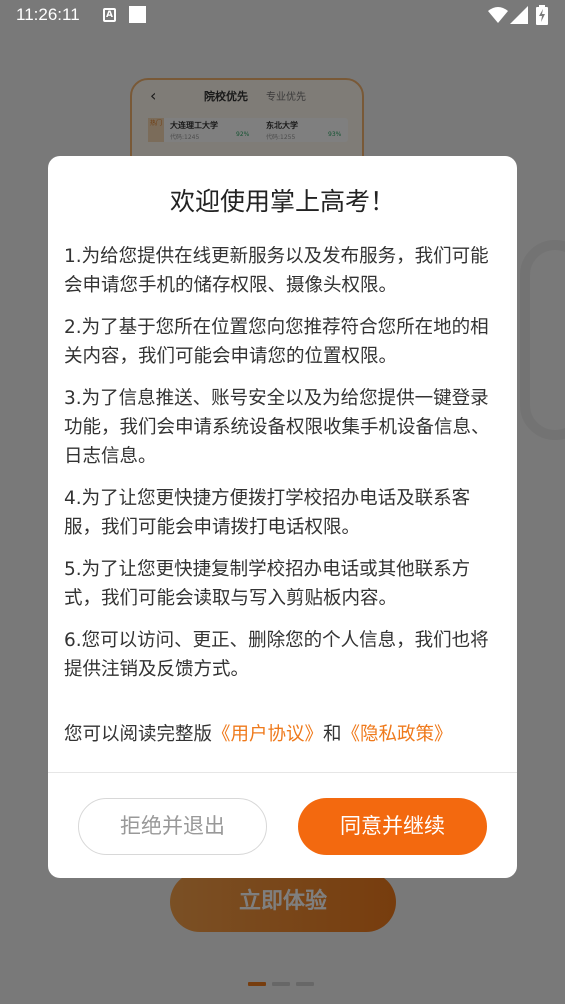  Describe the element at coordinates (267, 513) in the screenshot. I see `permission-paragraph: 4.为了让您更快捷方便拨打学校招办电话及联系客服，我们可能会申请拨打电话权限。` at that location.